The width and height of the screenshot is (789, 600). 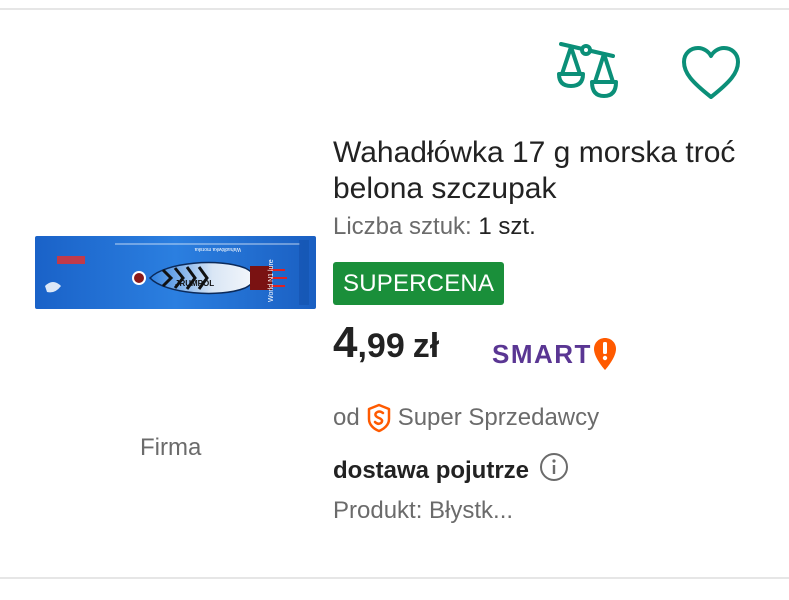 I want to click on quantity-row: Liczba sztuk: 1 szt., so click(x=434, y=227).